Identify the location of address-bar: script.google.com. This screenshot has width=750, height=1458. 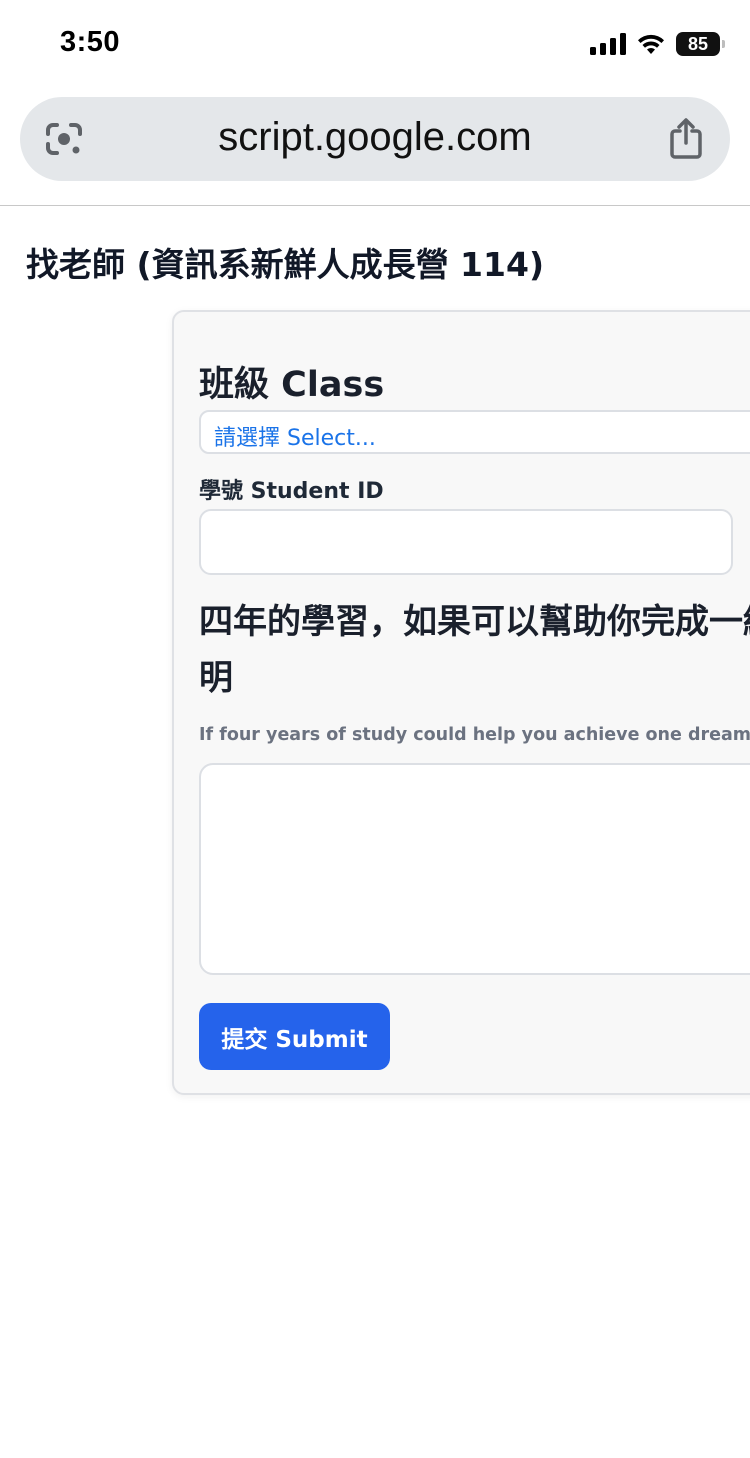
(375, 139).